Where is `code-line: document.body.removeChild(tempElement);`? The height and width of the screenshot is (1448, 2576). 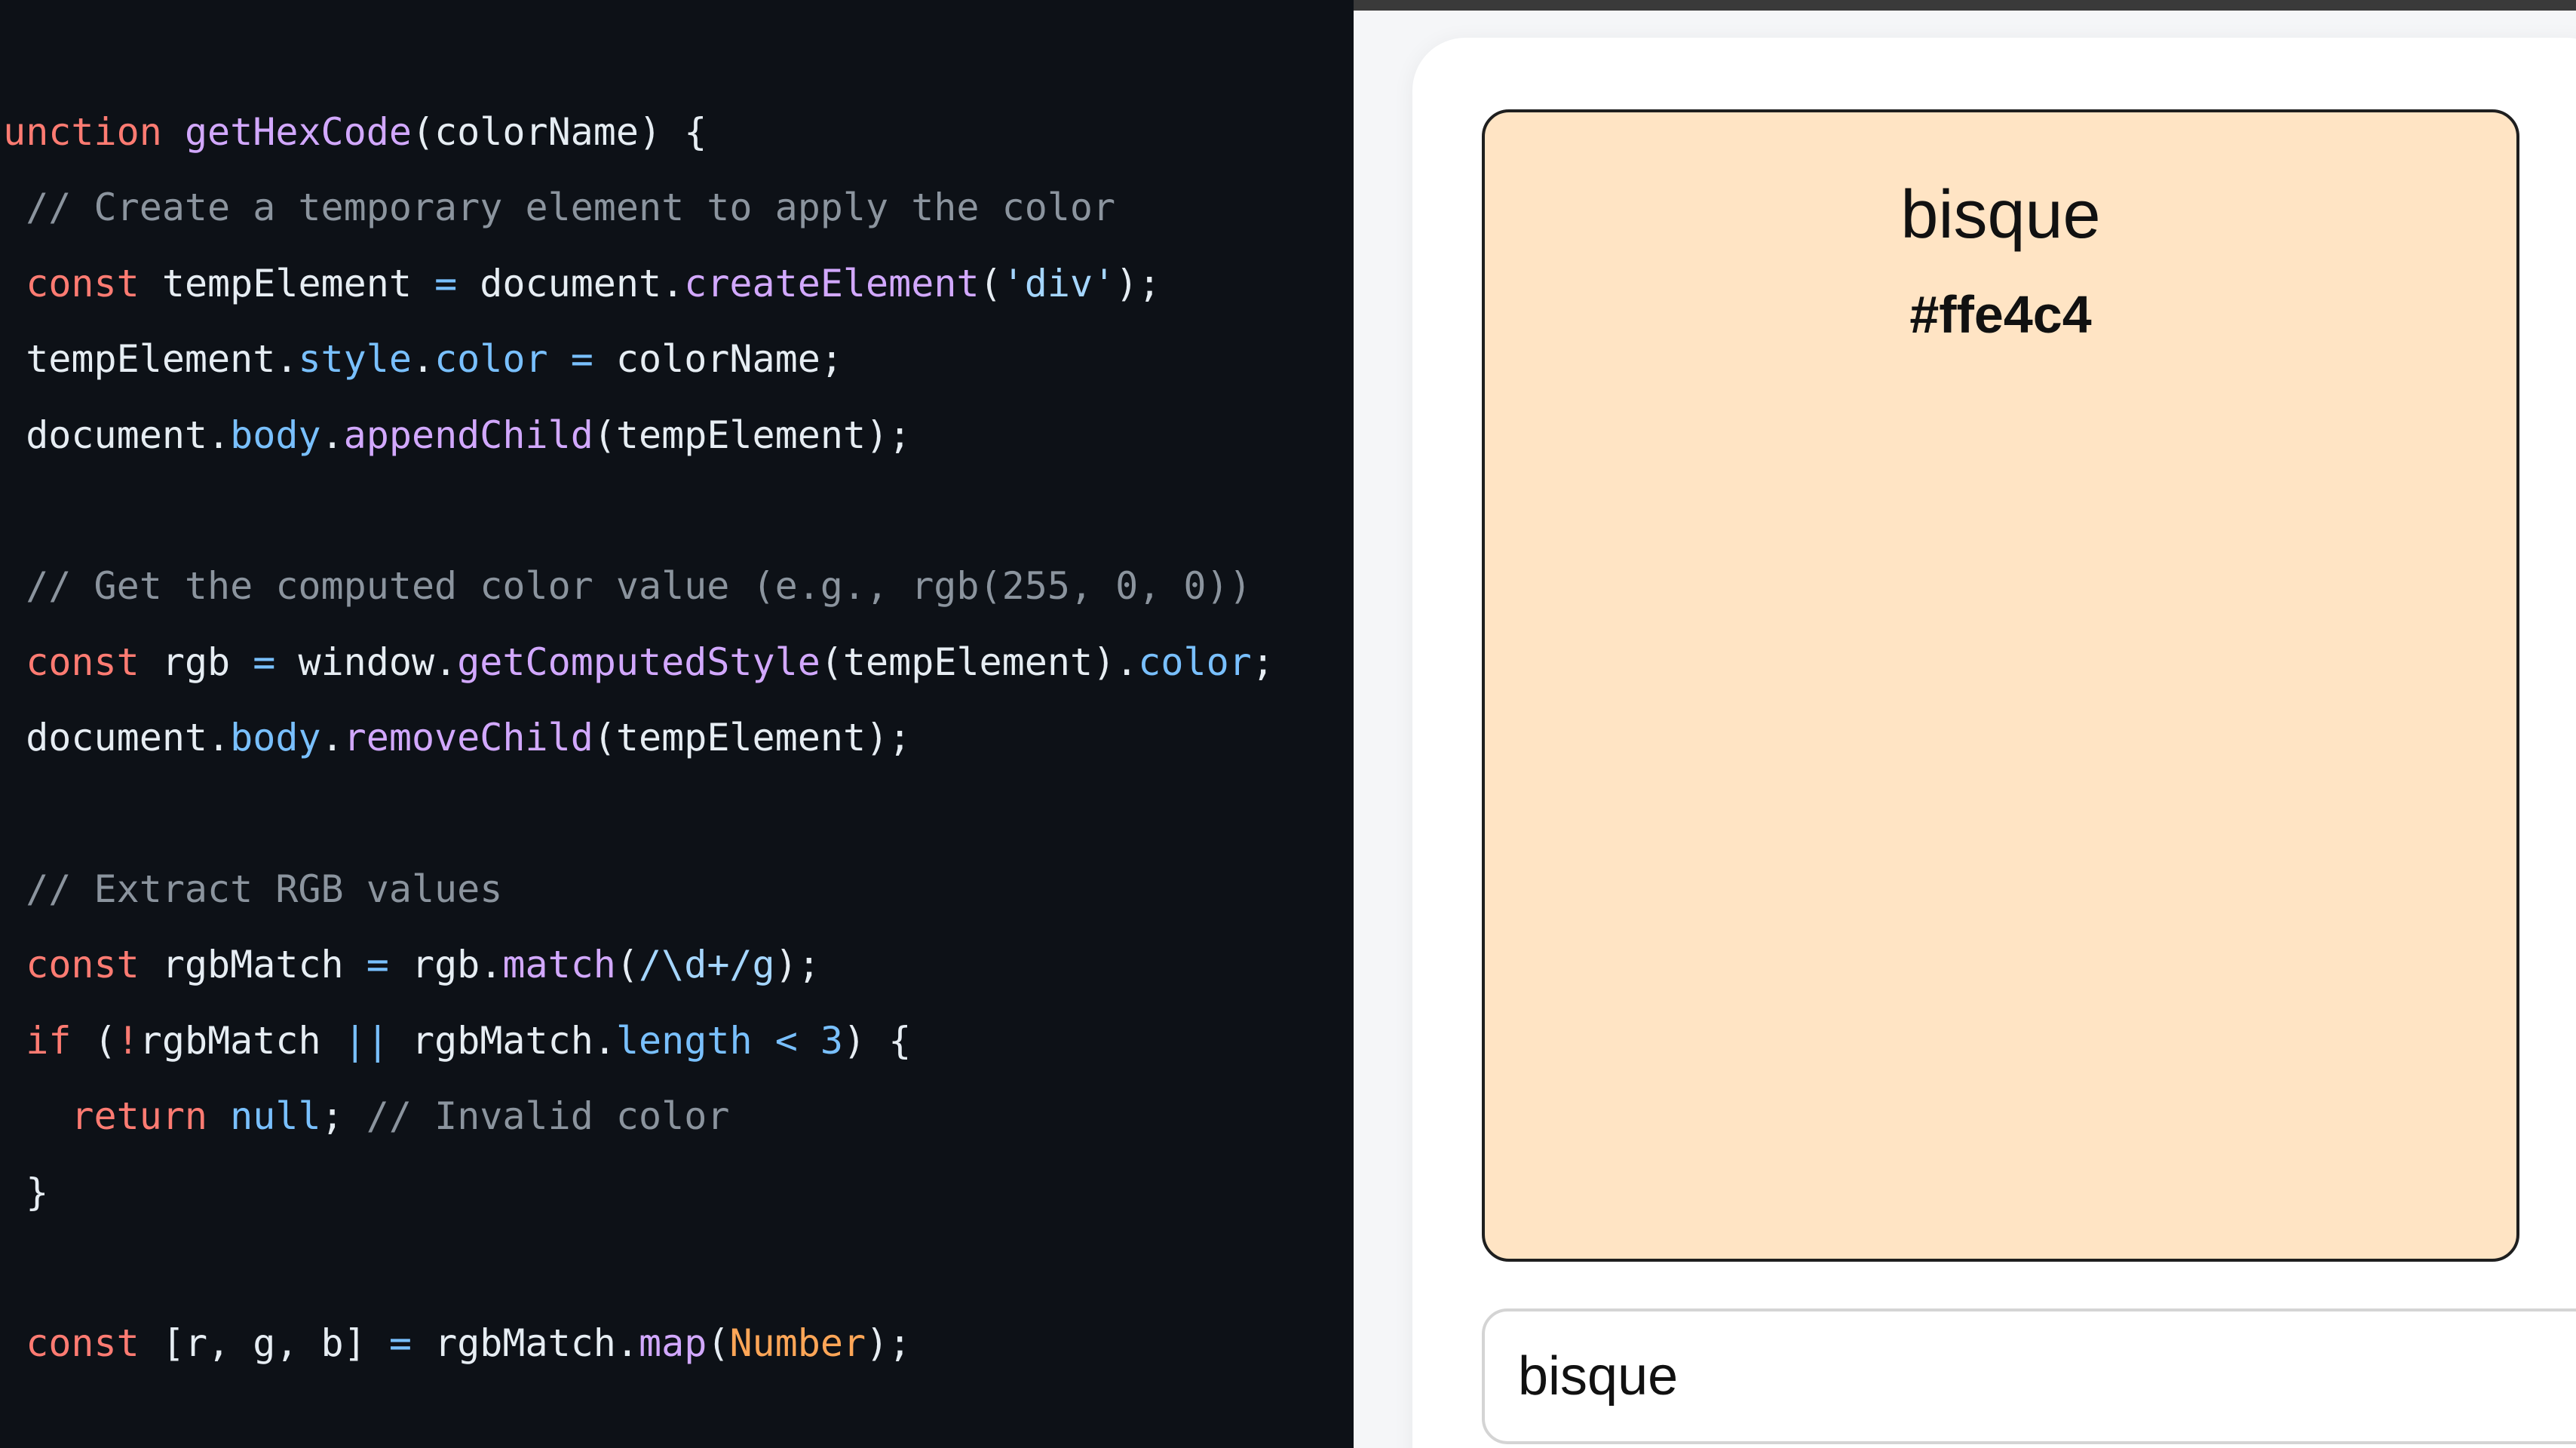
code-line: document.body.removeChild(tempElement); is located at coordinates (455, 737).